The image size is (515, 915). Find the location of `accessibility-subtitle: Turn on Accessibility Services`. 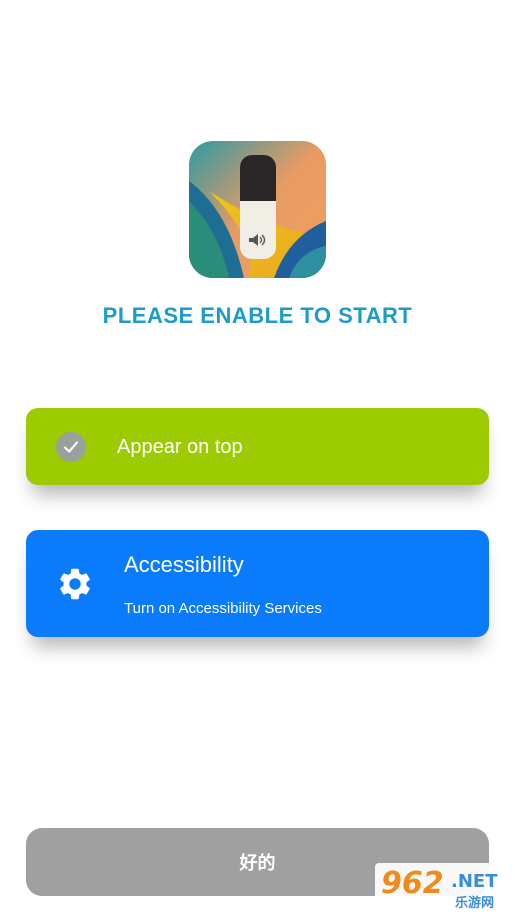

accessibility-subtitle: Turn on Accessibility Services is located at coordinates (223, 608).